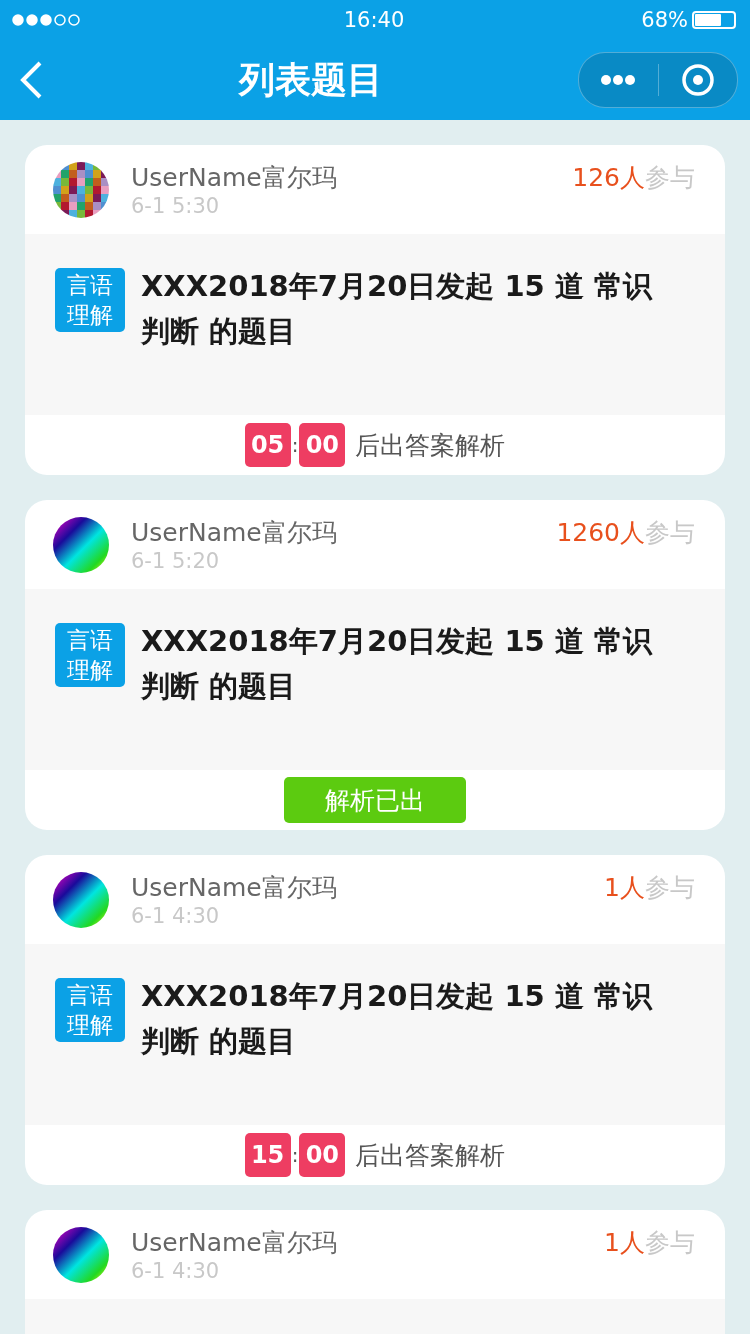 This screenshot has width=750, height=1334. What do you see at coordinates (31, 80) in the screenshot?
I see `back-icon` at bounding box center [31, 80].